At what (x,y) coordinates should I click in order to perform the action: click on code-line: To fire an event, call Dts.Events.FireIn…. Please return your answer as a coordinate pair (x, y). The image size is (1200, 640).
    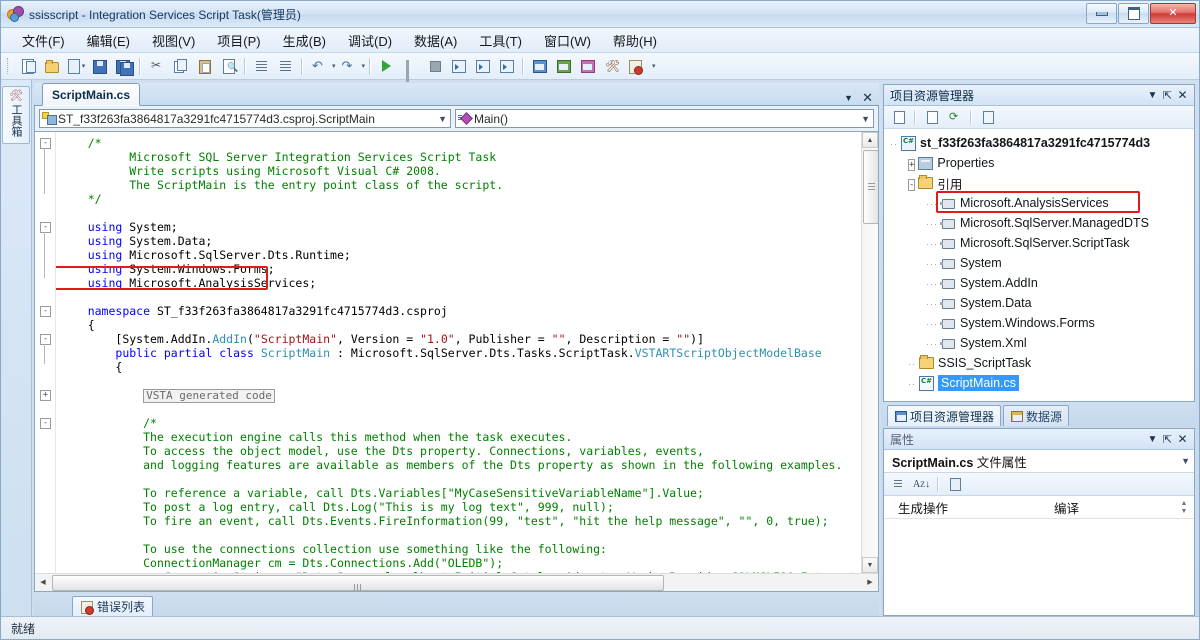
    Looking at the image, I should click on (469, 521).